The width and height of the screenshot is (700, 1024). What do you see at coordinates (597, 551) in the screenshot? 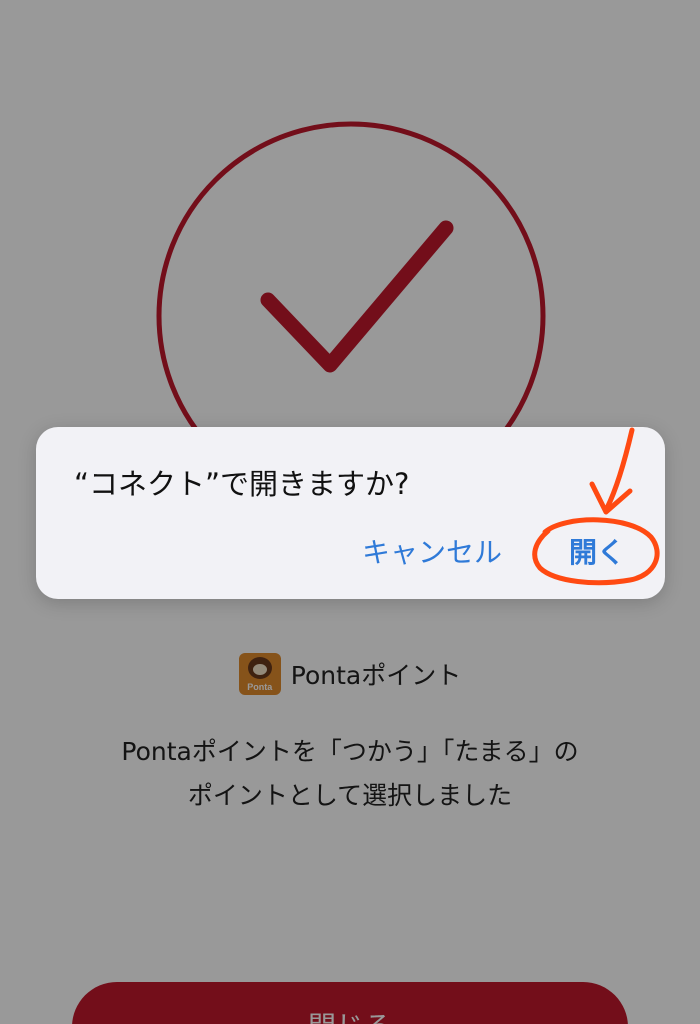
I see `alert-open-button: 開く` at bounding box center [597, 551].